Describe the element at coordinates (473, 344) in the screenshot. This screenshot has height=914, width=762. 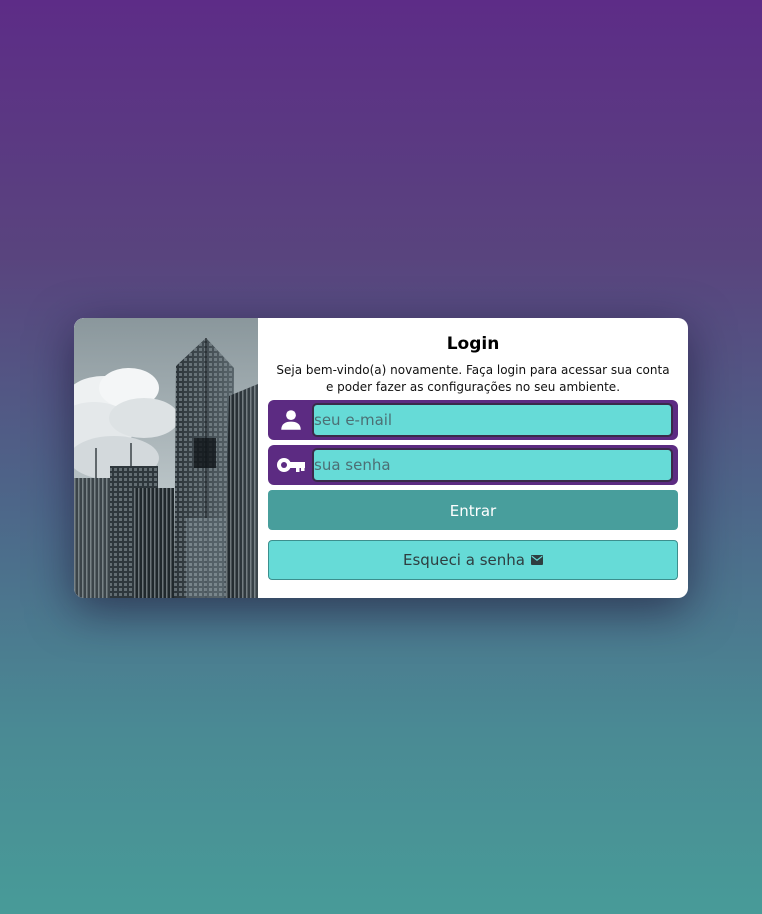
I see `login-title: Login` at that location.